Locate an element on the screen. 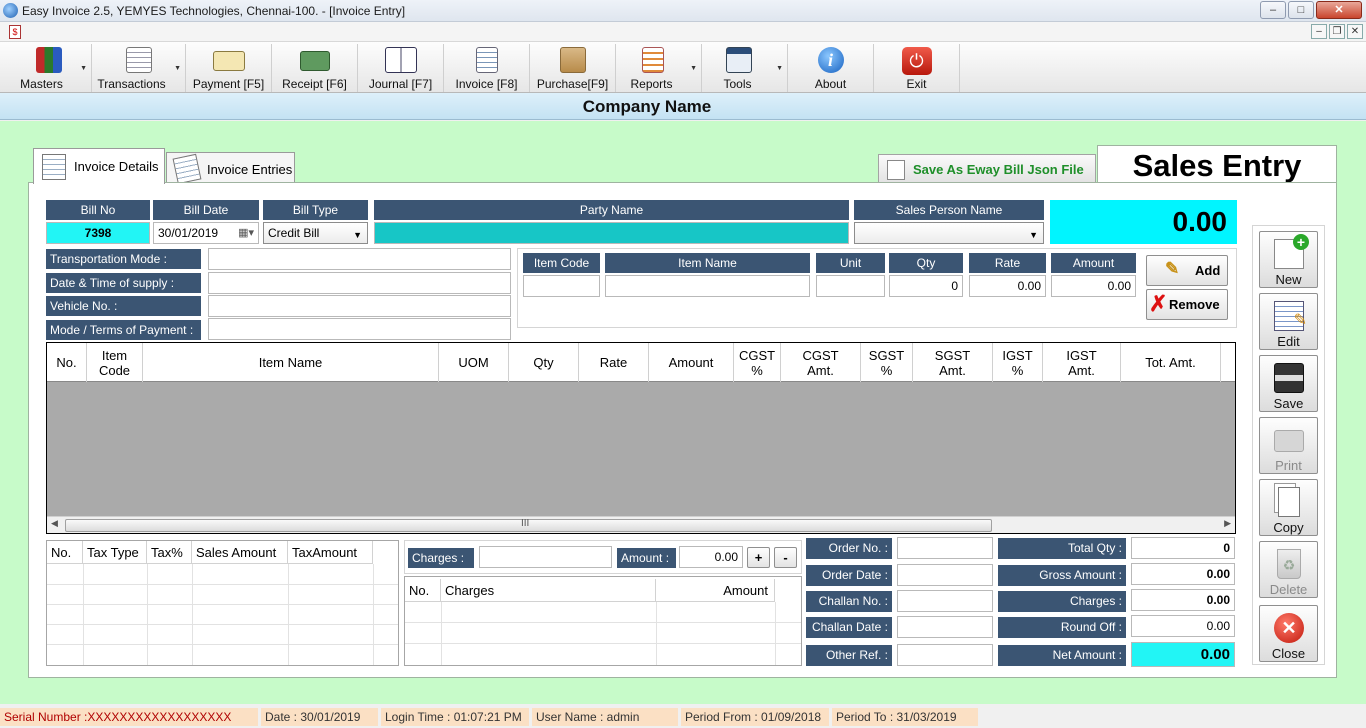 The image size is (1366, 728). scroll-right-icon: ▶ is located at coordinates (1227, 523).